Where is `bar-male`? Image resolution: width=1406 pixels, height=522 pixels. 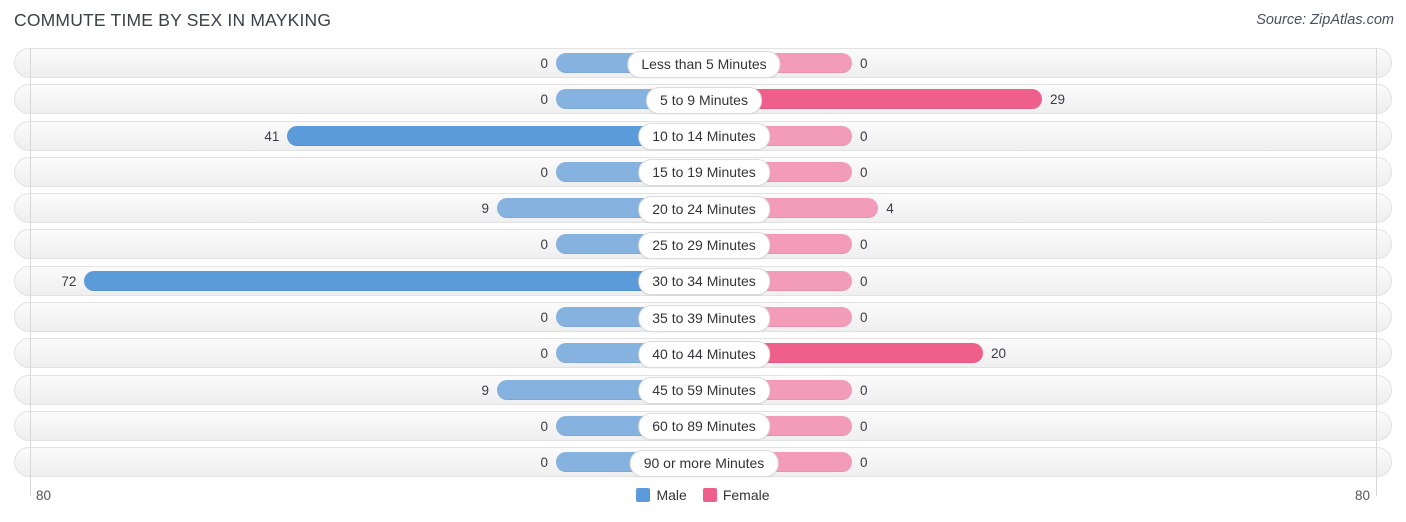 bar-male is located at coordinates (394, 280).